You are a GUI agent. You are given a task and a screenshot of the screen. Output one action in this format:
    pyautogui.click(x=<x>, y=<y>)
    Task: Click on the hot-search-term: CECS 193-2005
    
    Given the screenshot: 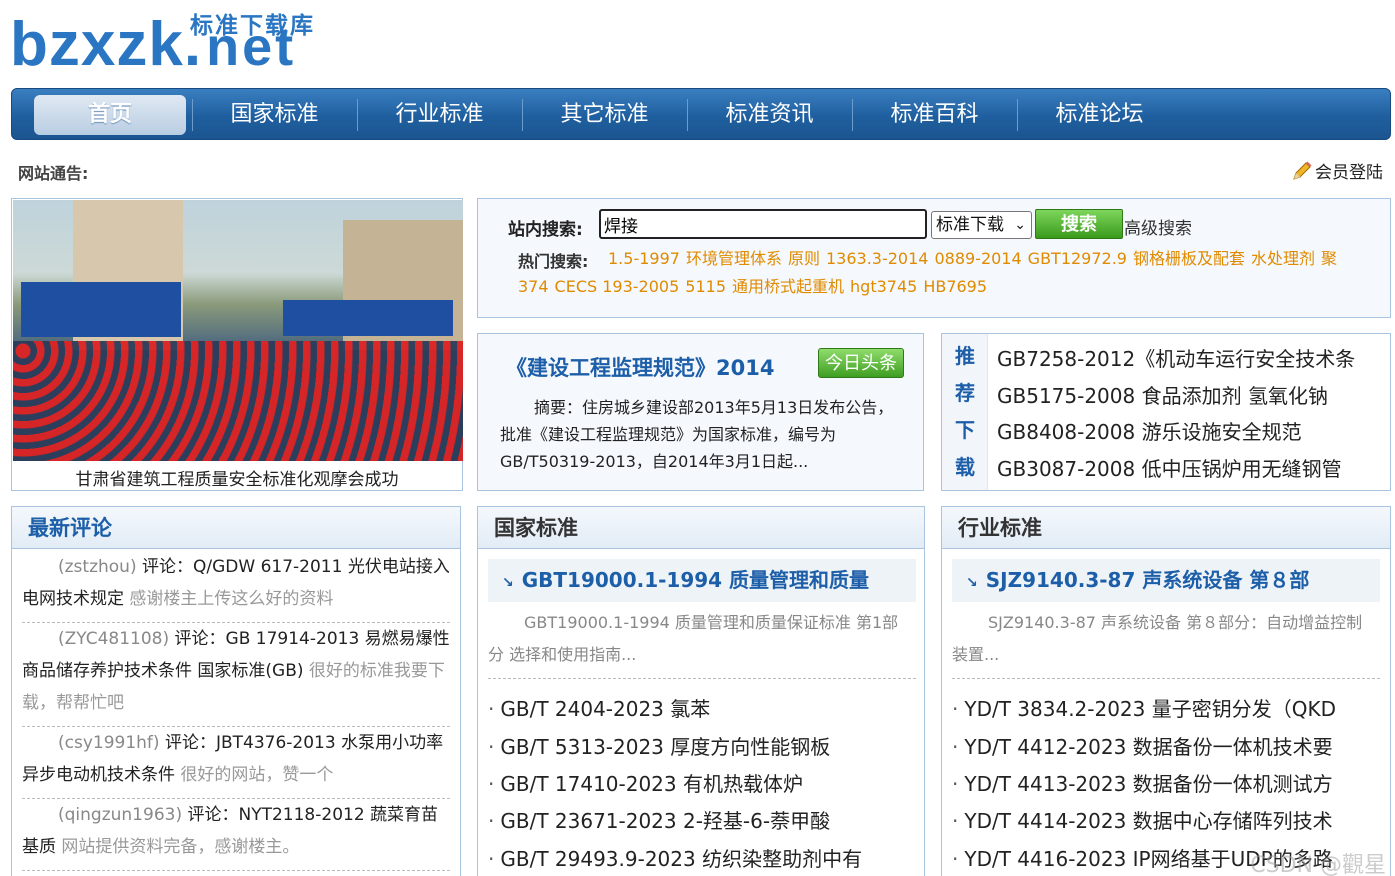 What is the action you would take?
    pyautogui.click(x=617, y=286)
    